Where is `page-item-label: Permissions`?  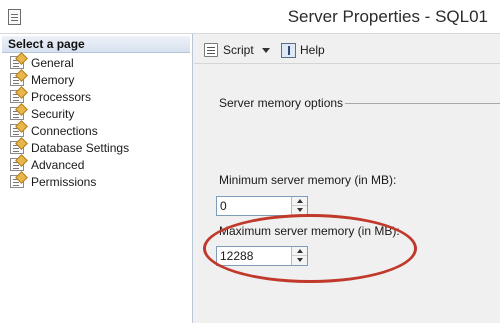
page-item-label: Permissions is located at coordinates (64, 181).